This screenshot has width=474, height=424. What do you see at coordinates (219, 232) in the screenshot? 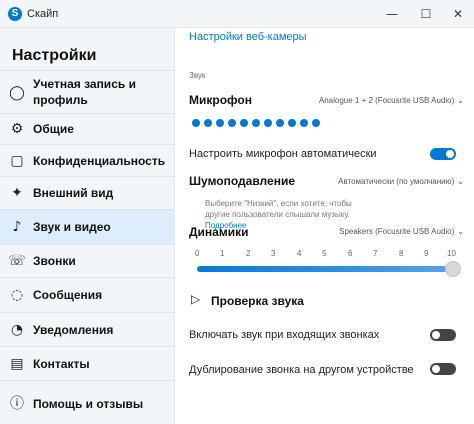
I see `speakers-title: Динамики` at bounding box center [219, 232].